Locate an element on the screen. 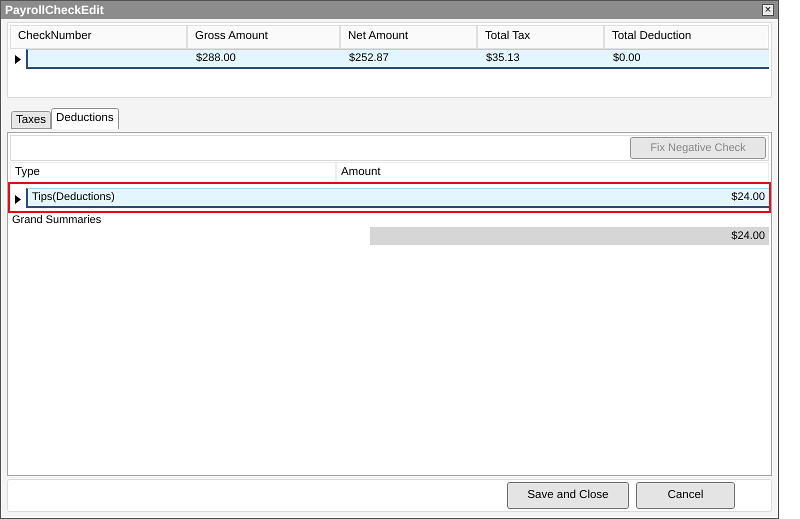 The image size is (800, 519). column-header: Net Amount is located at coordinates (408, 37).